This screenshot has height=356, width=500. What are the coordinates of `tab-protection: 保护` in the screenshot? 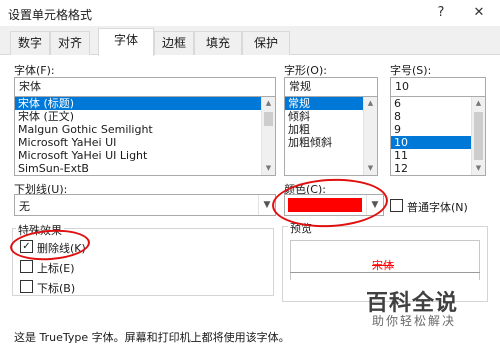 It's located at (266, 43).